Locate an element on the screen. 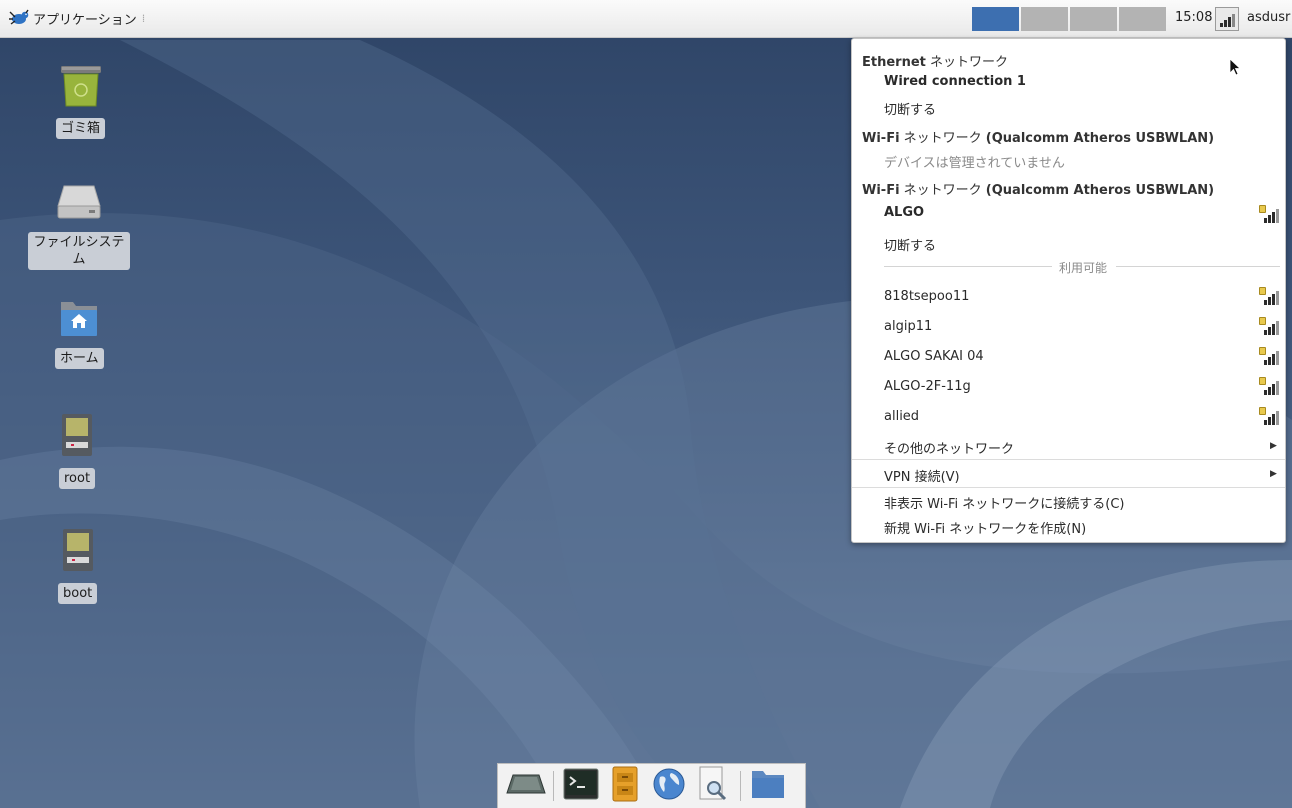  applications-menu-button: アプリケーション ⁞ is located at coordinates (75, 19).